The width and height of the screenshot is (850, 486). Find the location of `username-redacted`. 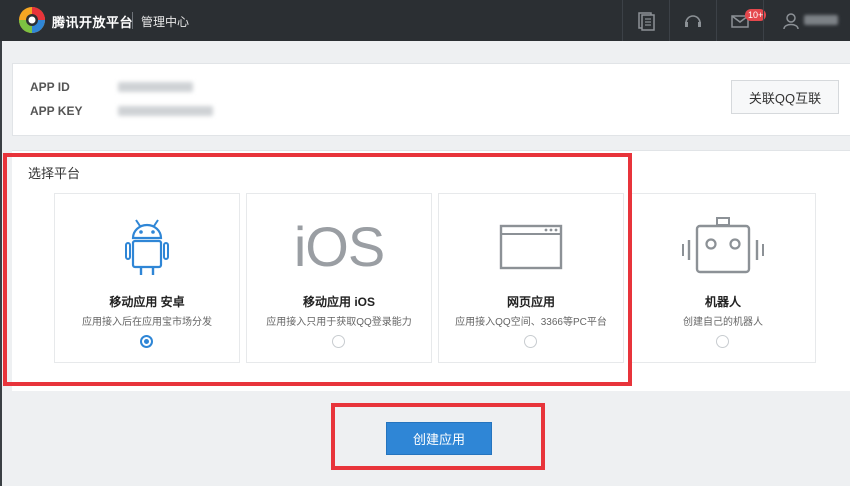

username-redacted is located at coordinates (821, 20).